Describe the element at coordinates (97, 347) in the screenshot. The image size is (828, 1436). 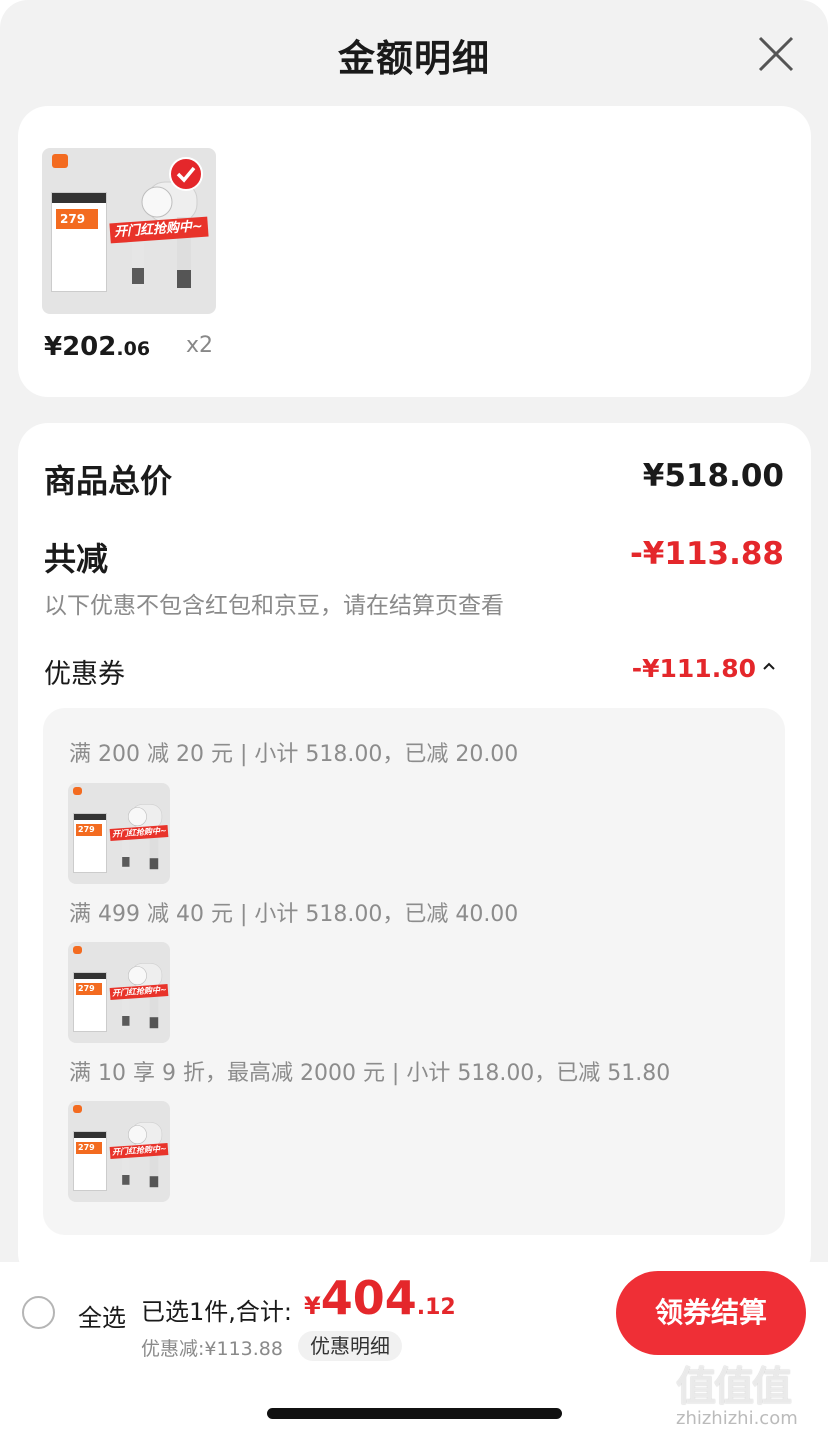
I see `unit-price: ¥202.06` at that location.